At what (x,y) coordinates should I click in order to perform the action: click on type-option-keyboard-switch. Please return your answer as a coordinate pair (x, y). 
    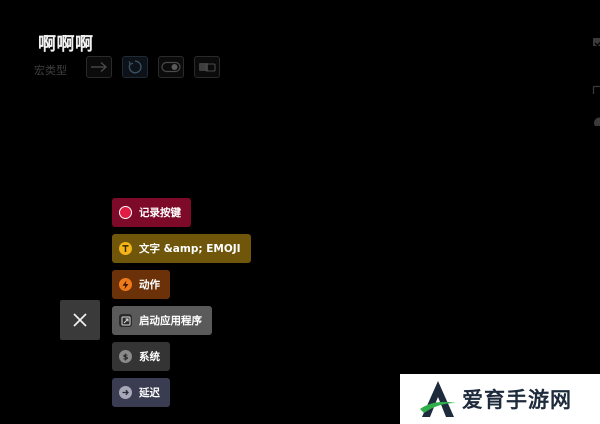
    Looking at the image, I should click on (207, 67).